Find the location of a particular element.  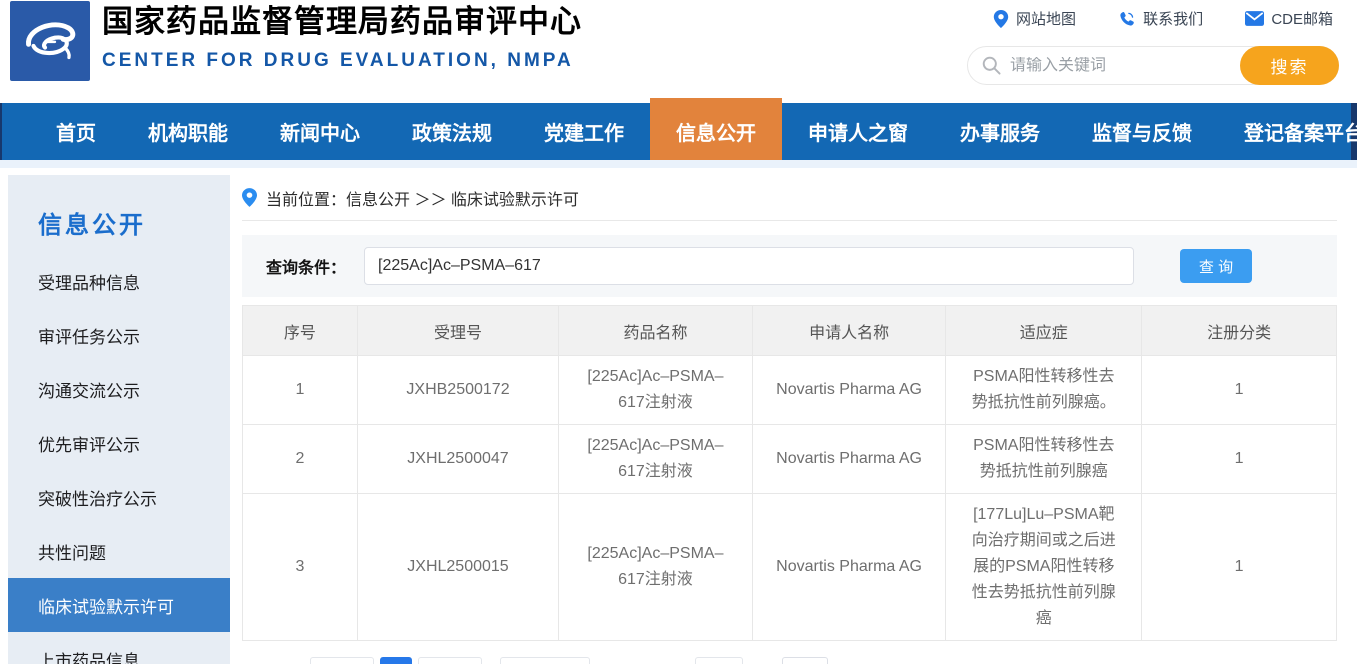

sidebar-item-common-issues: 共性问题 is located at coordinates (119, 551).